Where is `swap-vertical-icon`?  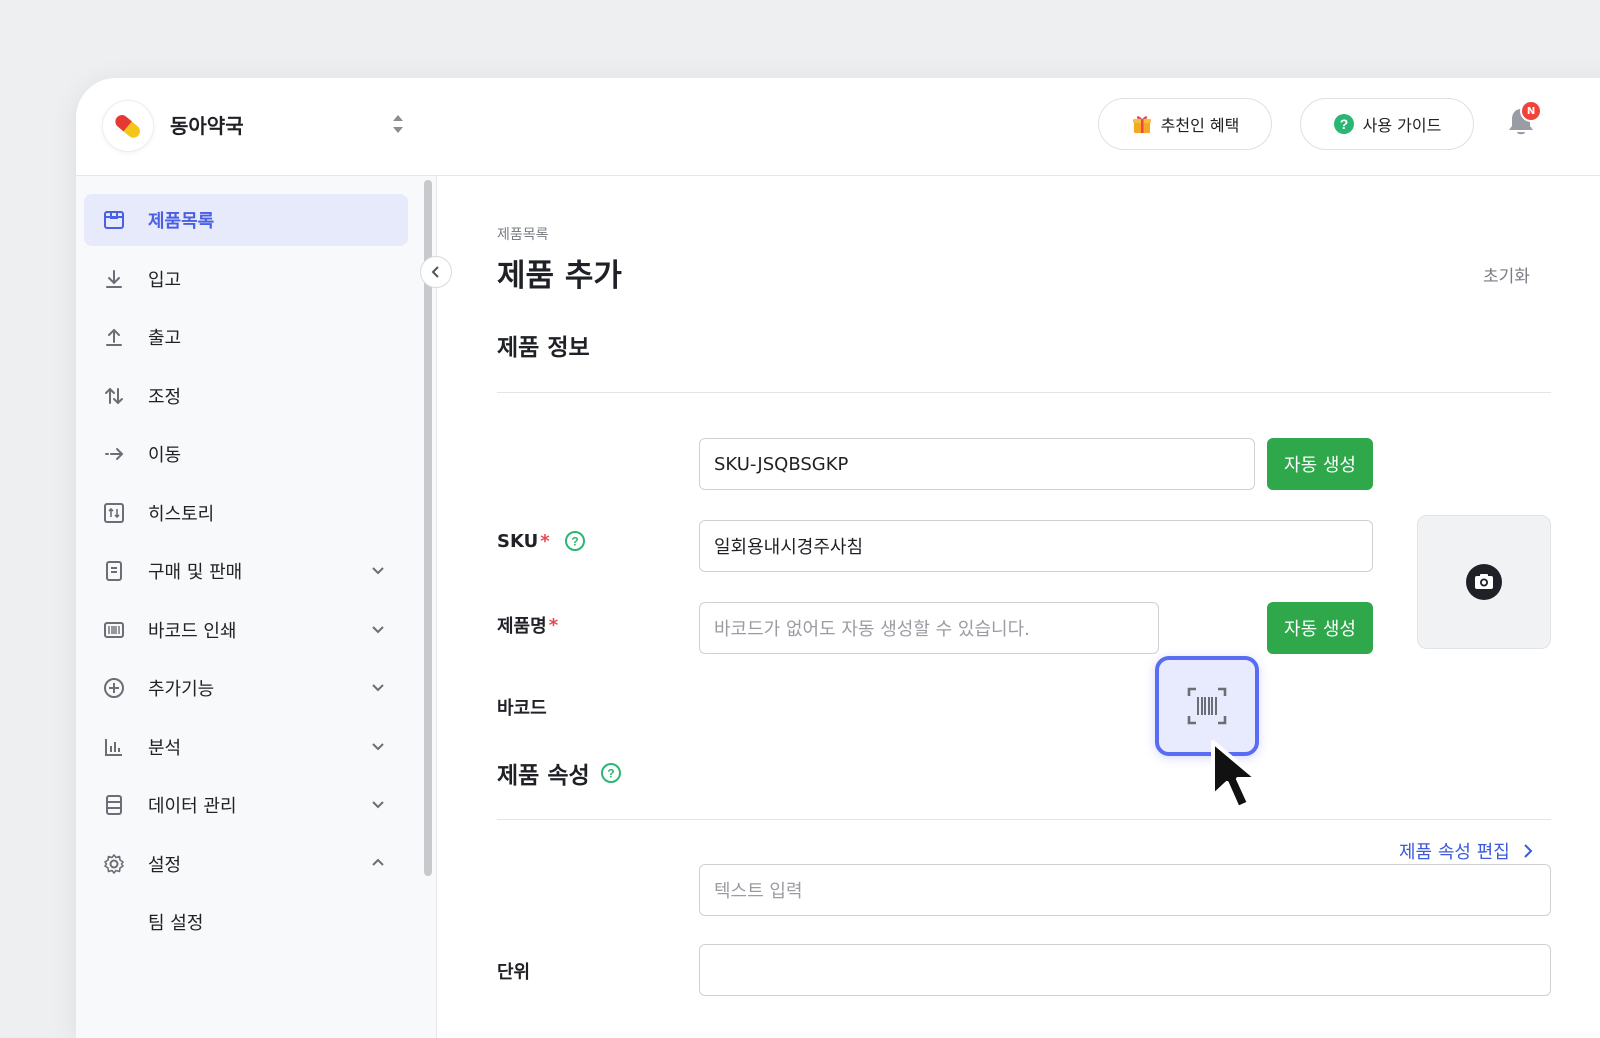 swap-vertical-icon is located at coordinates (114, 396).